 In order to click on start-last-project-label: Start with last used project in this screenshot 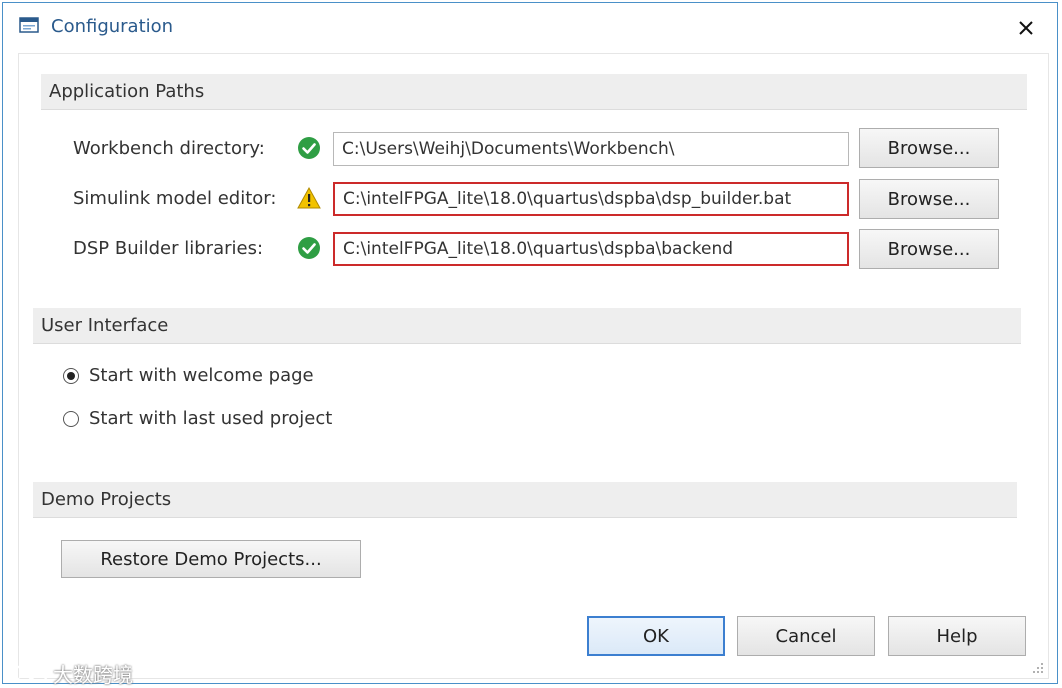, I will do `click(211, 418)`.